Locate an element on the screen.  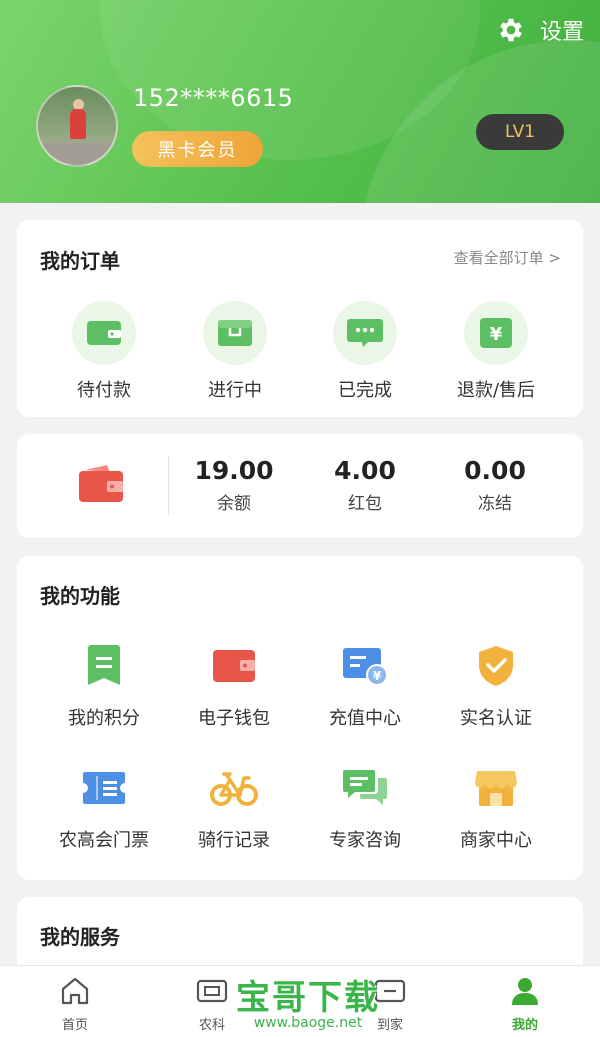
func-e-wallet: 电子钱包 is located at coordinates (234, 686).